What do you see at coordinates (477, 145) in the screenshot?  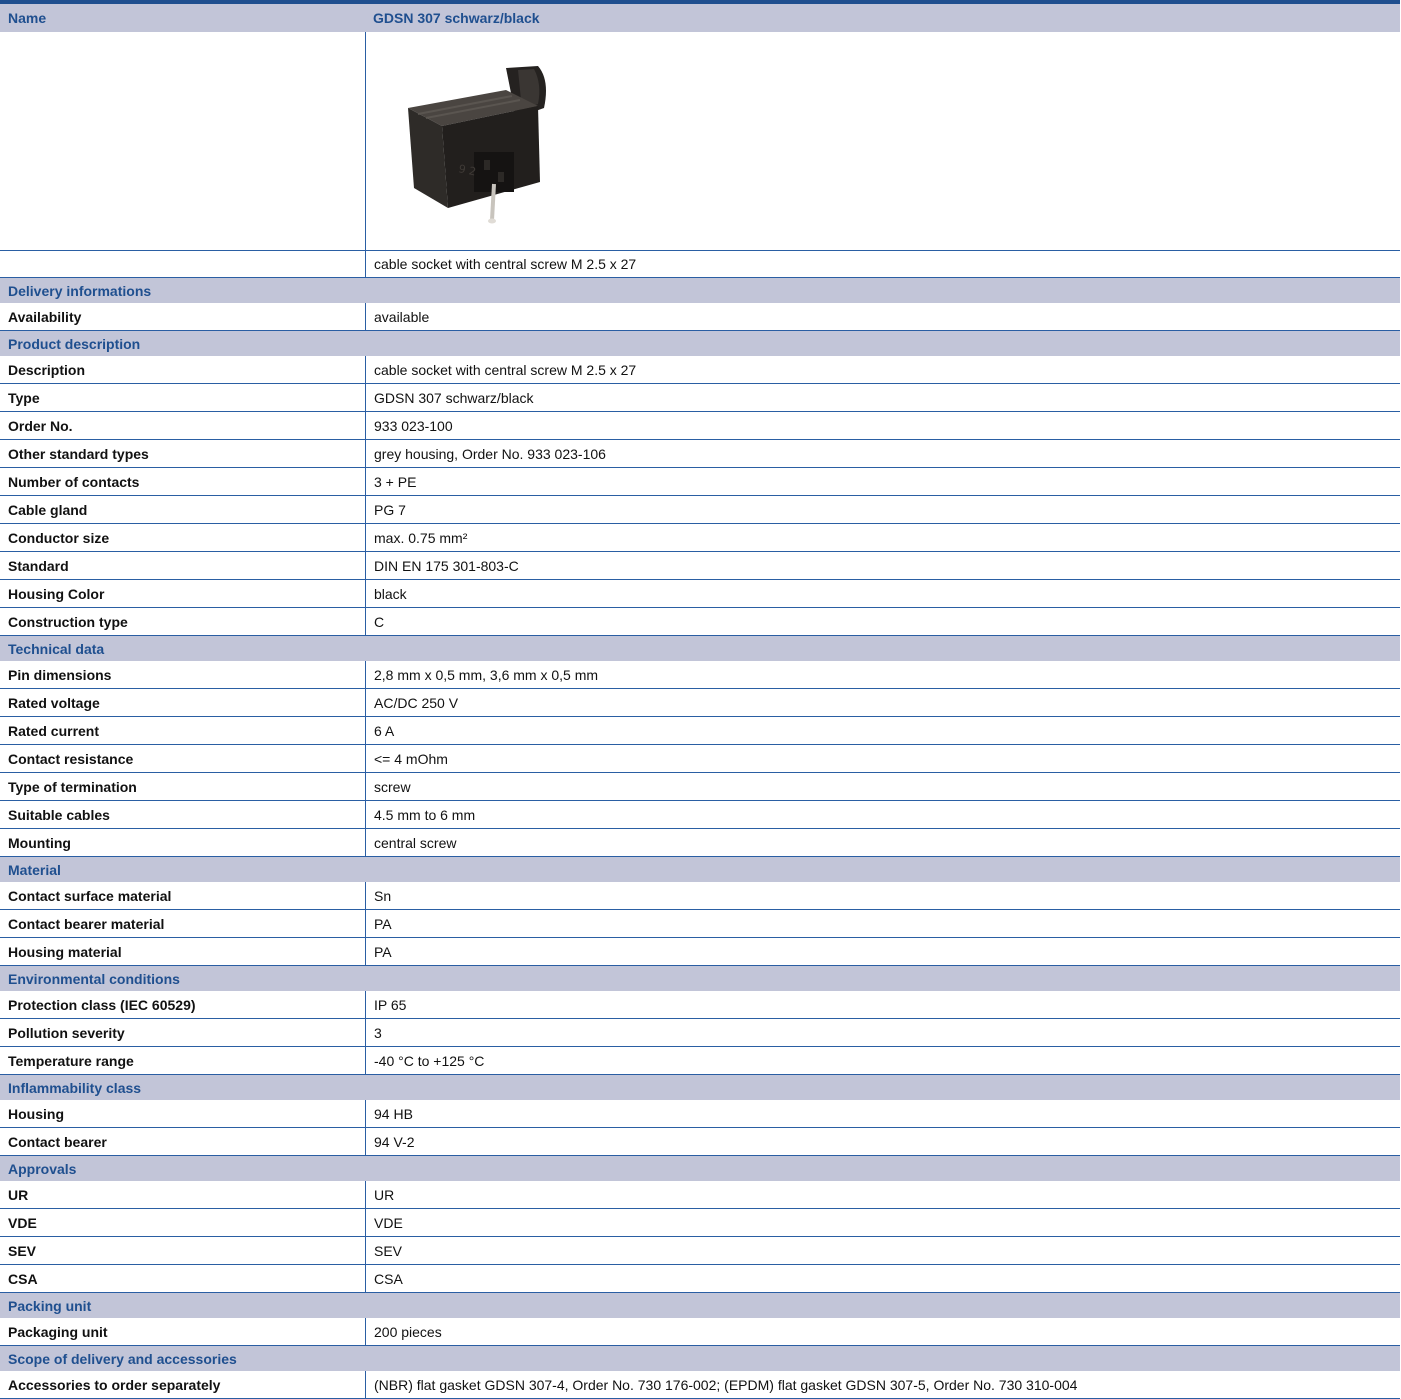 I see `connector-product-photo: 9 2` at bounding box center [477, 145].